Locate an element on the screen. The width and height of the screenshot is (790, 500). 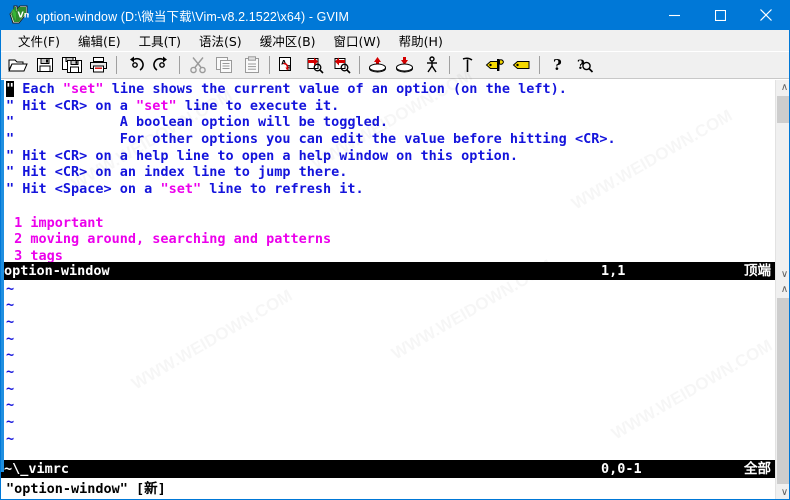
status-cursor-position: 1,1 is located at coordinates (613, 270).